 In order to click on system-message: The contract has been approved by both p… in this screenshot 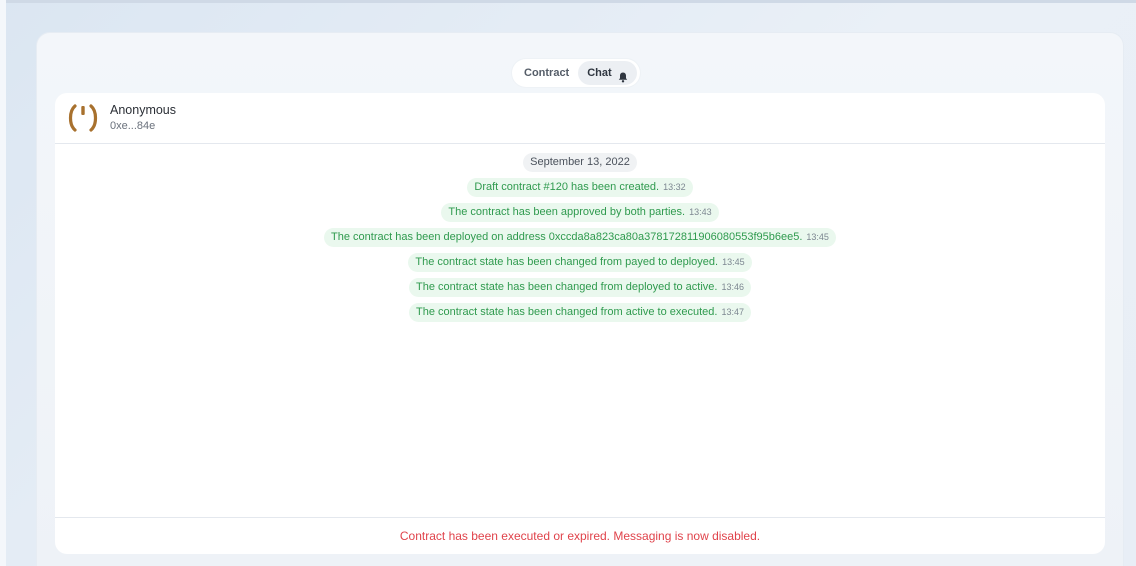, I will do `click(580, 212)`.